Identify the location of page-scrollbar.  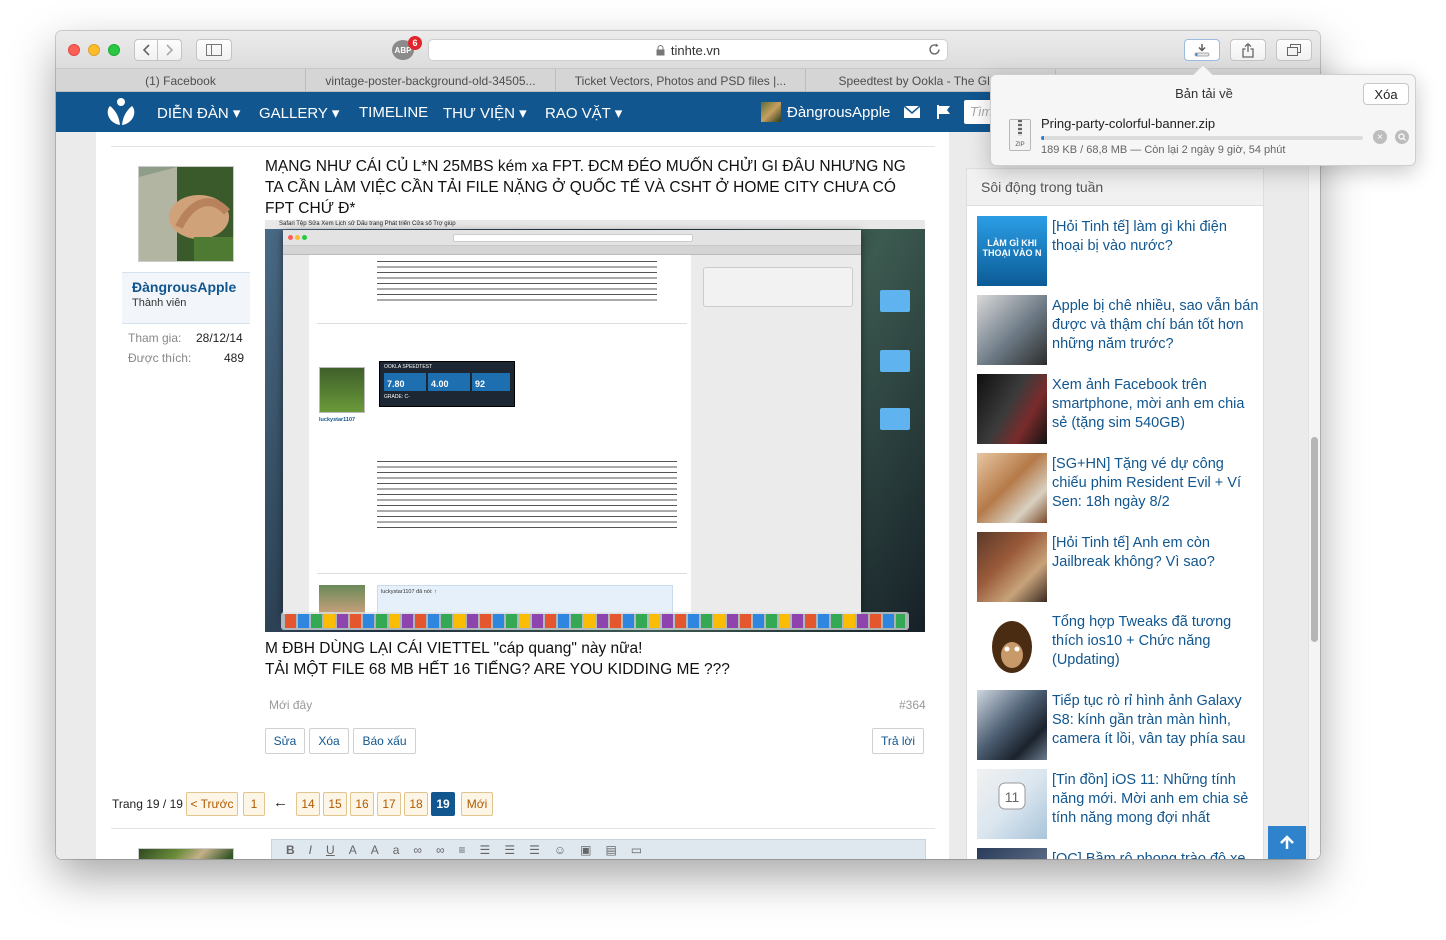
(1314, 495).